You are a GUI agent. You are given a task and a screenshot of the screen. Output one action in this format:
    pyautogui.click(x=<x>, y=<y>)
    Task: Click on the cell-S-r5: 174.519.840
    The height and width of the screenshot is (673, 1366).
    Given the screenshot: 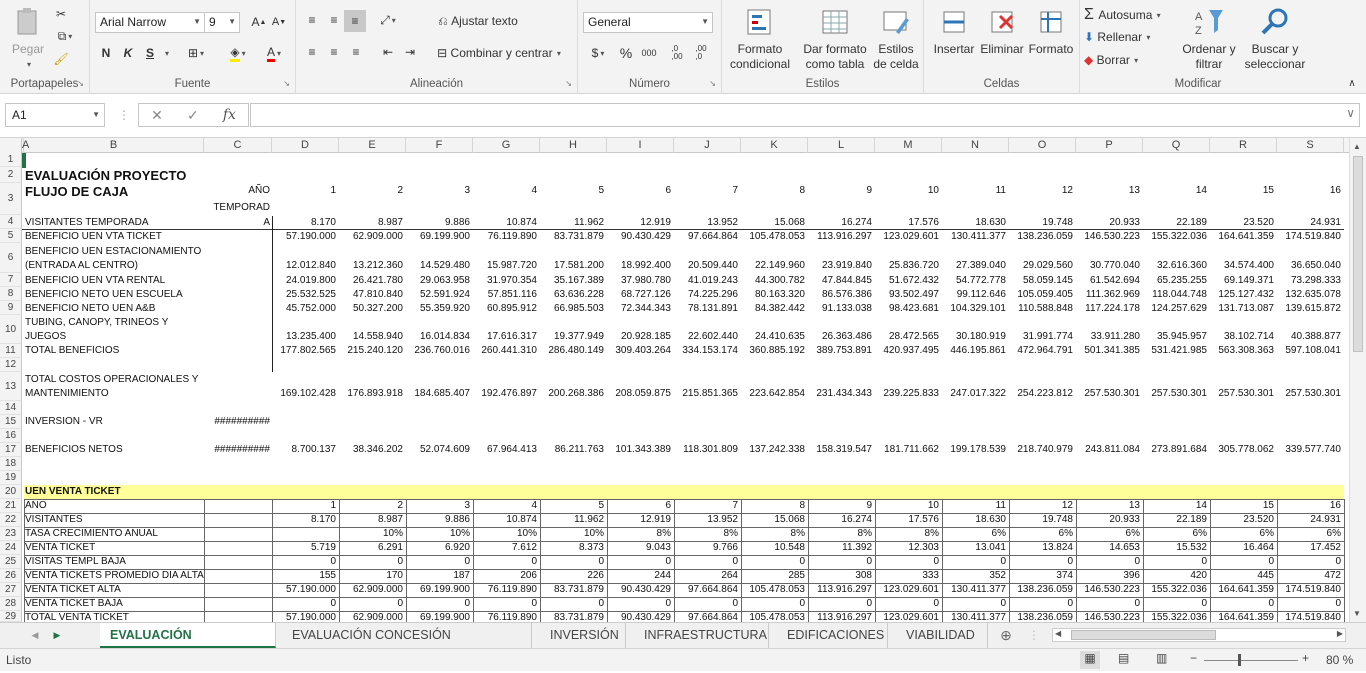 What is the action you would take?
    pyautogui.click(x=1309, y=237)
    